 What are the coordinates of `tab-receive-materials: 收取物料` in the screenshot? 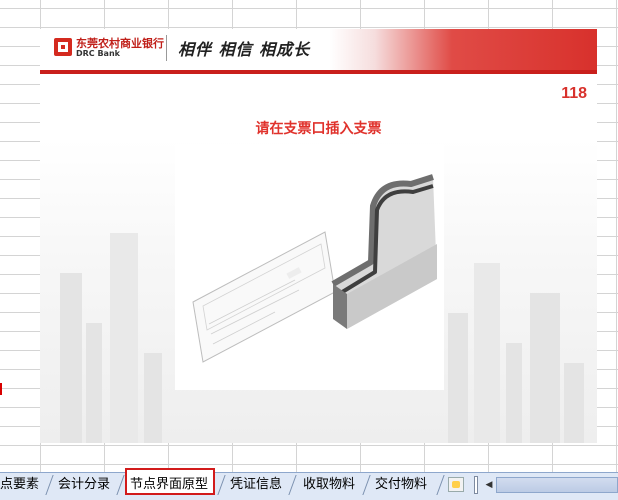 It's located at (329, 485).